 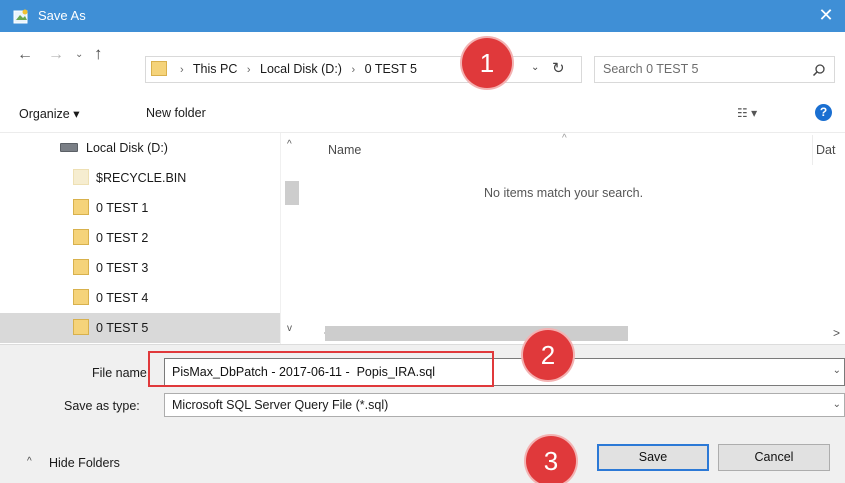 What do you see at coordinates (102, 406) in the screenshot?
I see `save-as-type-label: Save as type:` at bounding box center [102, 406].